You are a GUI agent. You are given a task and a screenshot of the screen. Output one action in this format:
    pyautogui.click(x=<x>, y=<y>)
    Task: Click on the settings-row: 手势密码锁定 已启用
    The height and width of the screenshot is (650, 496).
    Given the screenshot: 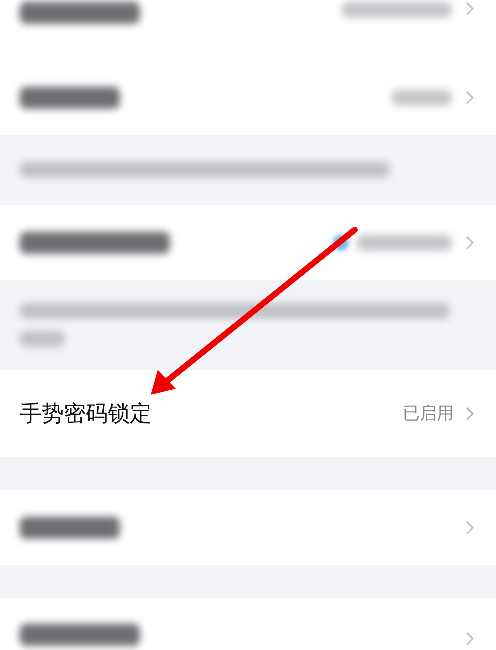 What is the action you would take?
    pyautogui.click(x=248, y=413)
    